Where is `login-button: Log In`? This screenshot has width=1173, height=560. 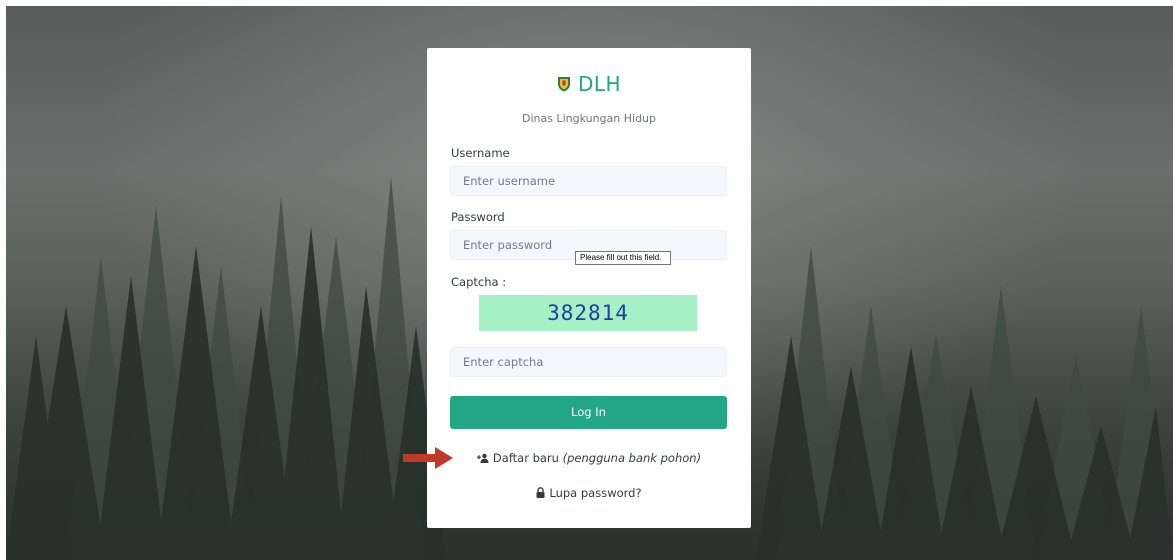
login-button: Log In is located at coordinates (588, 412).